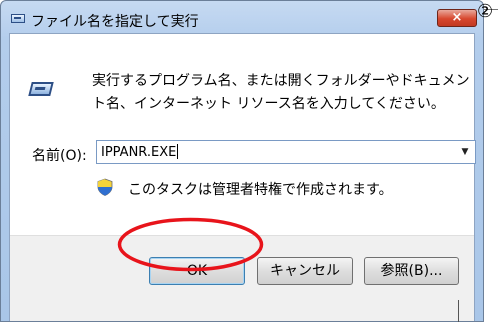 This screenshot has height=322, width=498. What do you see at coordinates (242, 17) in the screenshot?
I see `title-bar: ファイル名を指定して実行 ×` at bounding box center [242, 17].